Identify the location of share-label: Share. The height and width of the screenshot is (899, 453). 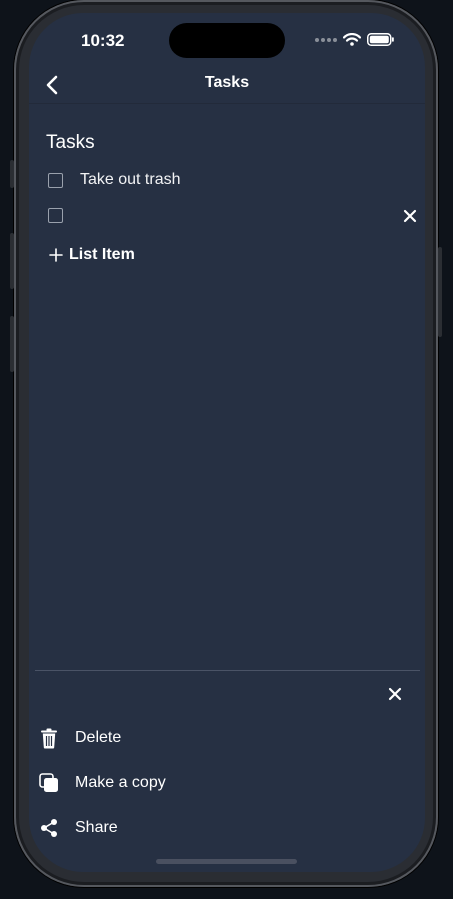
(96, 827).